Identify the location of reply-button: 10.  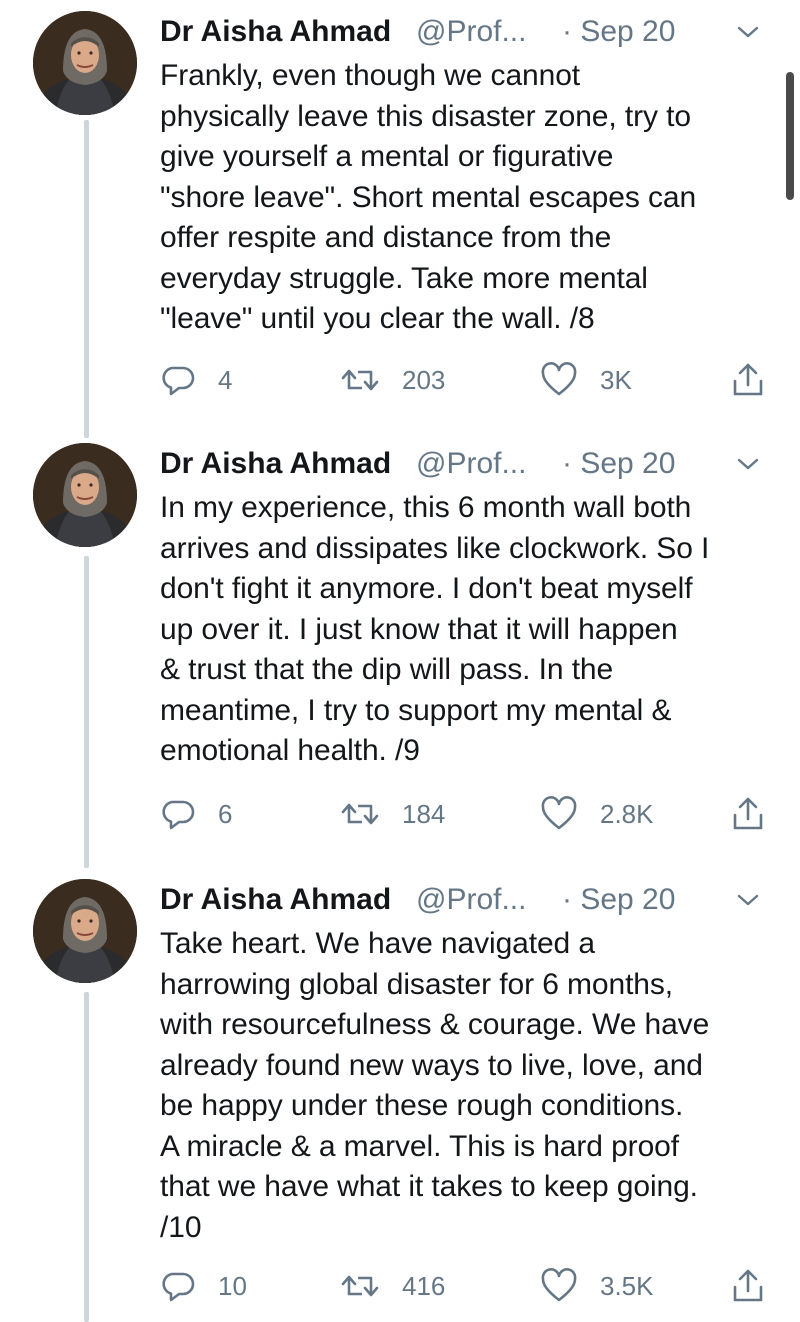
(203, 1286).